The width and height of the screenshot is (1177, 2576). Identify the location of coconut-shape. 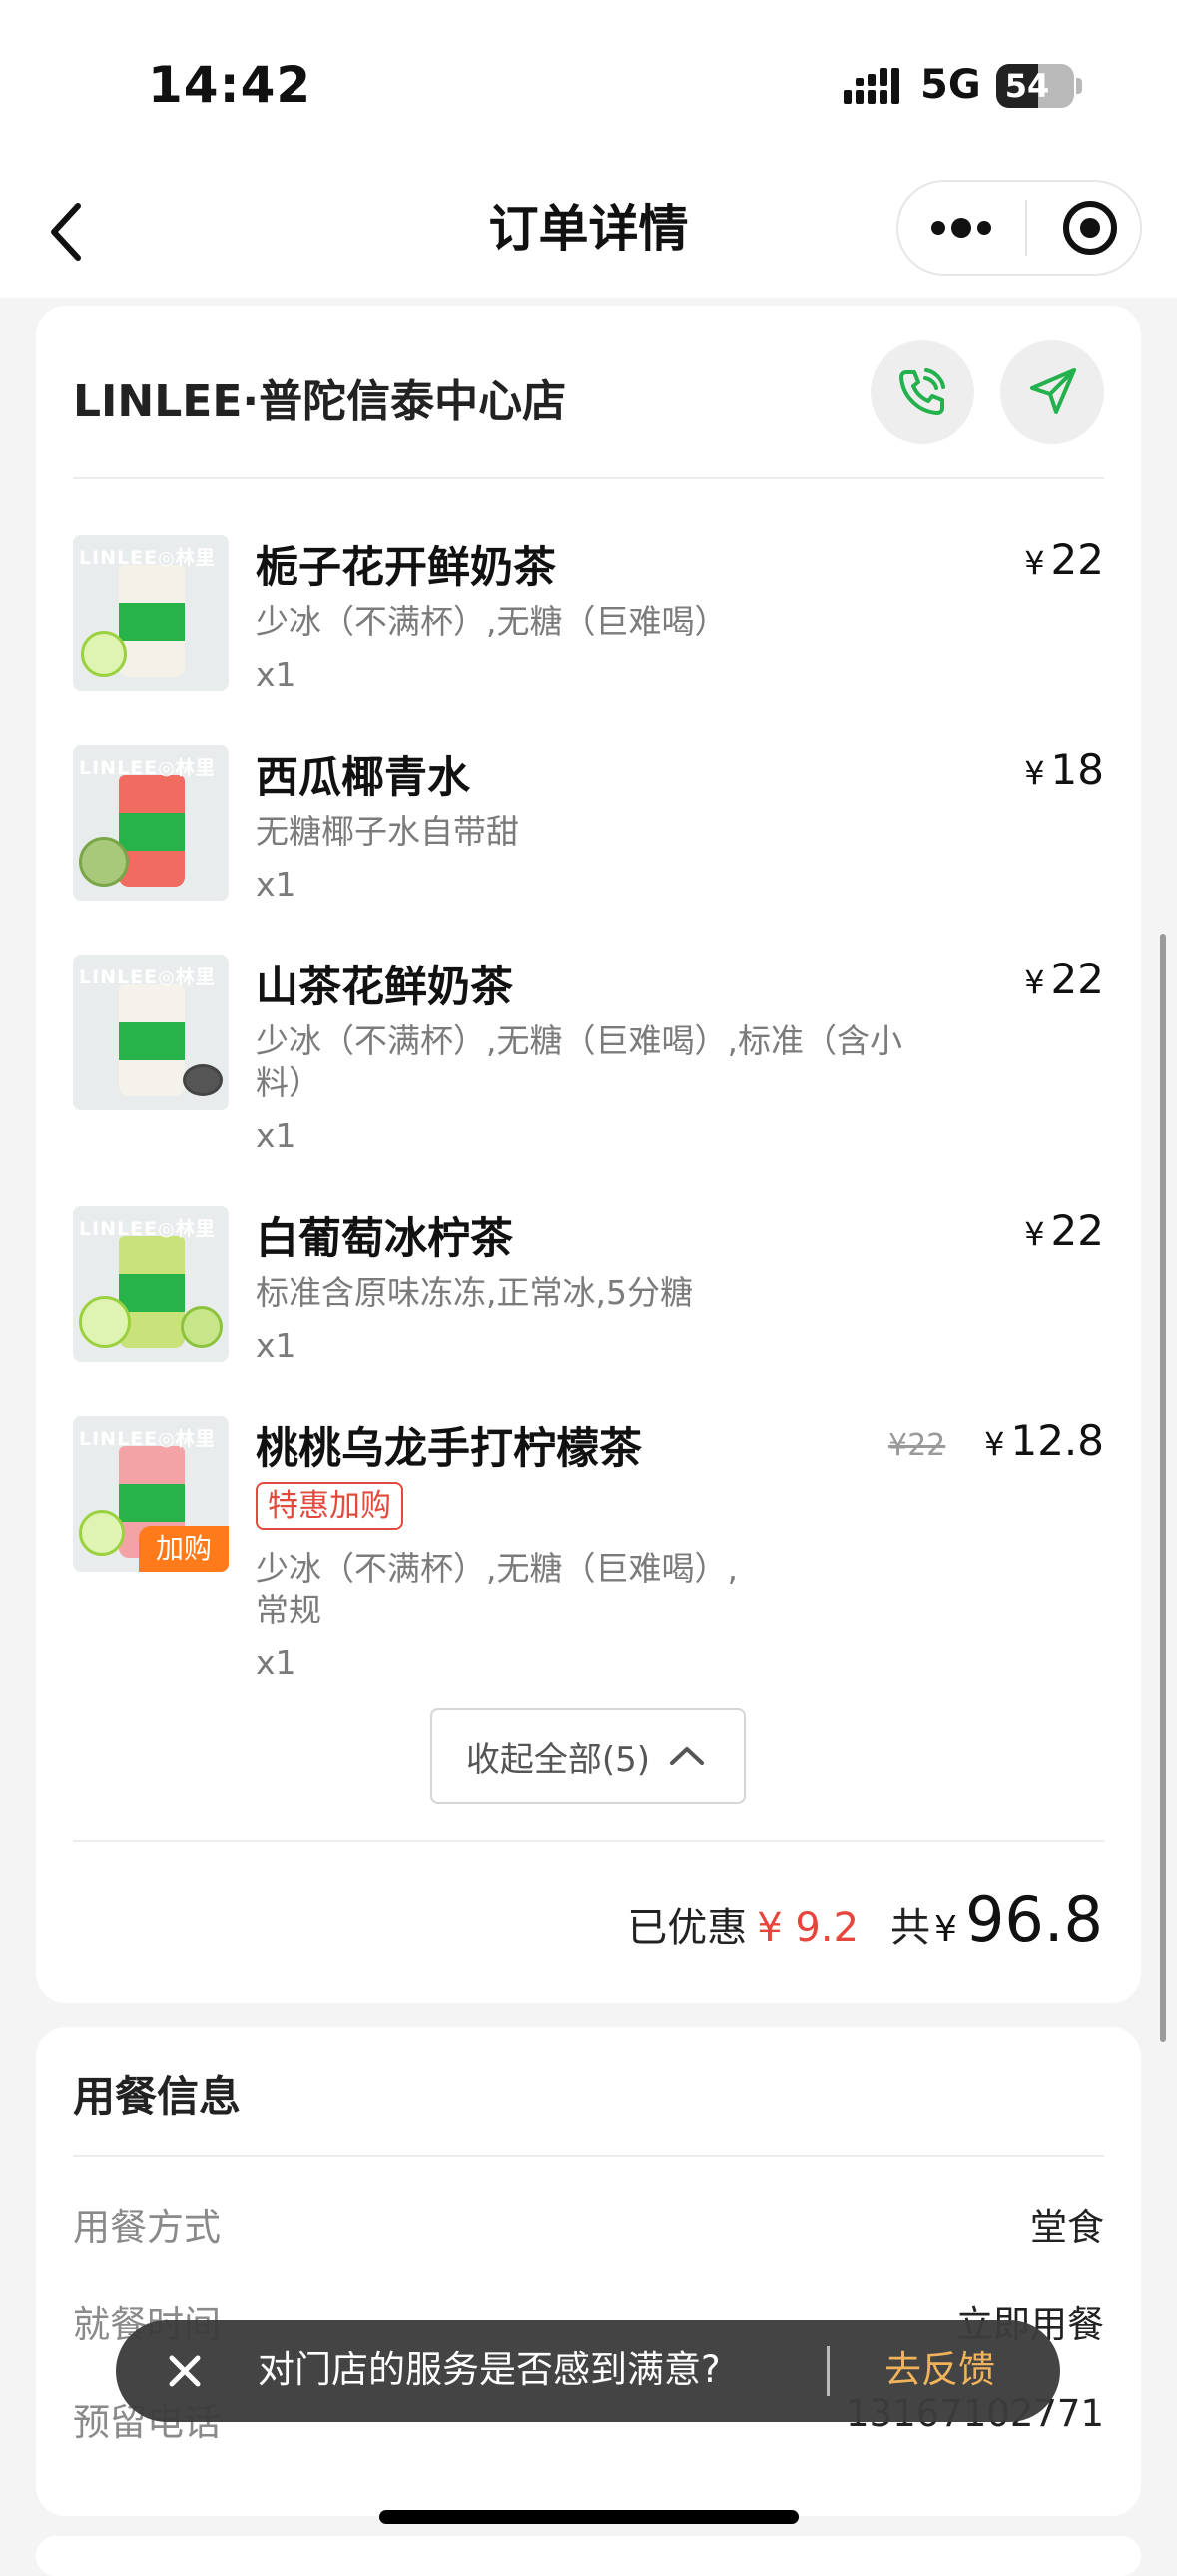
(104, 862).